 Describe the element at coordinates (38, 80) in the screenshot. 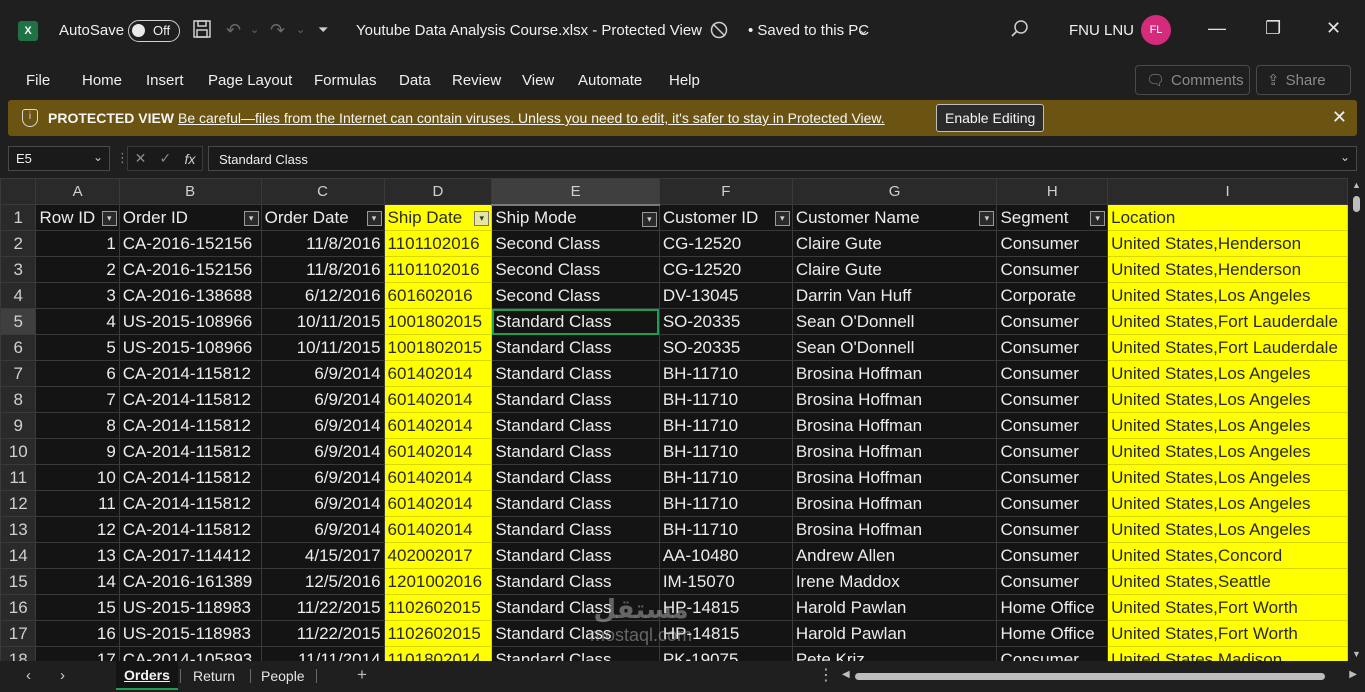

I see `menu-file: File` at that location.